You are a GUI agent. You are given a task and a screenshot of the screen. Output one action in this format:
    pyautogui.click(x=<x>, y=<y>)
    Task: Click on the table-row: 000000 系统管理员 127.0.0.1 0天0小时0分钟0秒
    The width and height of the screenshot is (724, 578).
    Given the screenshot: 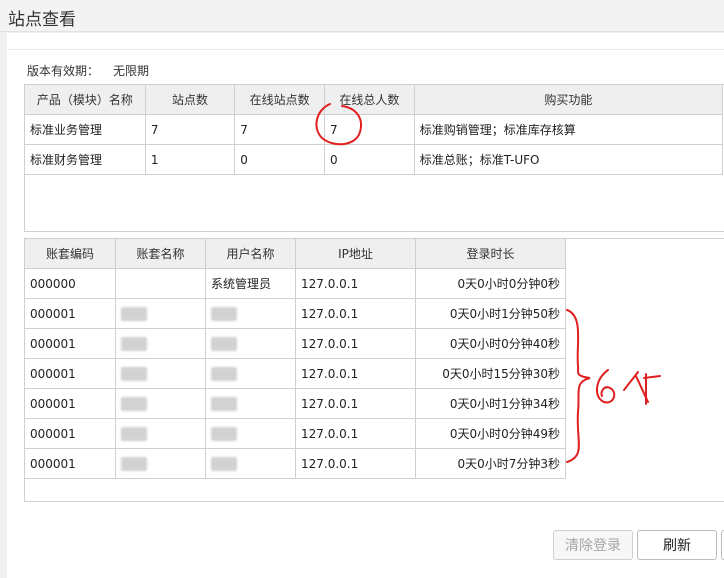 What is the action you would take?
    pyautogui.click(x=295, y=283)
    